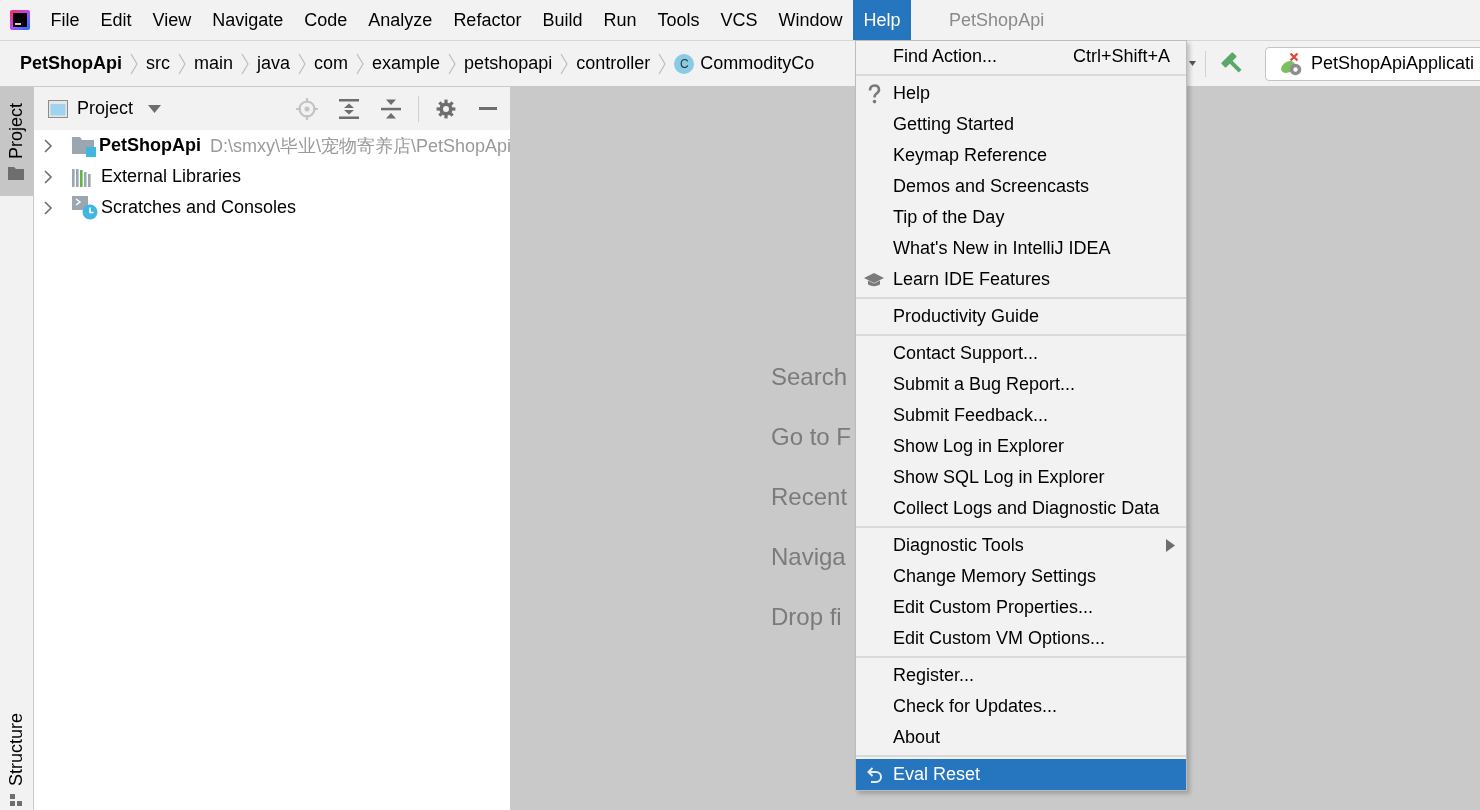 The width and height of the screenshot is (1480, 810). I want to click on breadcrumb-item: main, so click(213, 63).